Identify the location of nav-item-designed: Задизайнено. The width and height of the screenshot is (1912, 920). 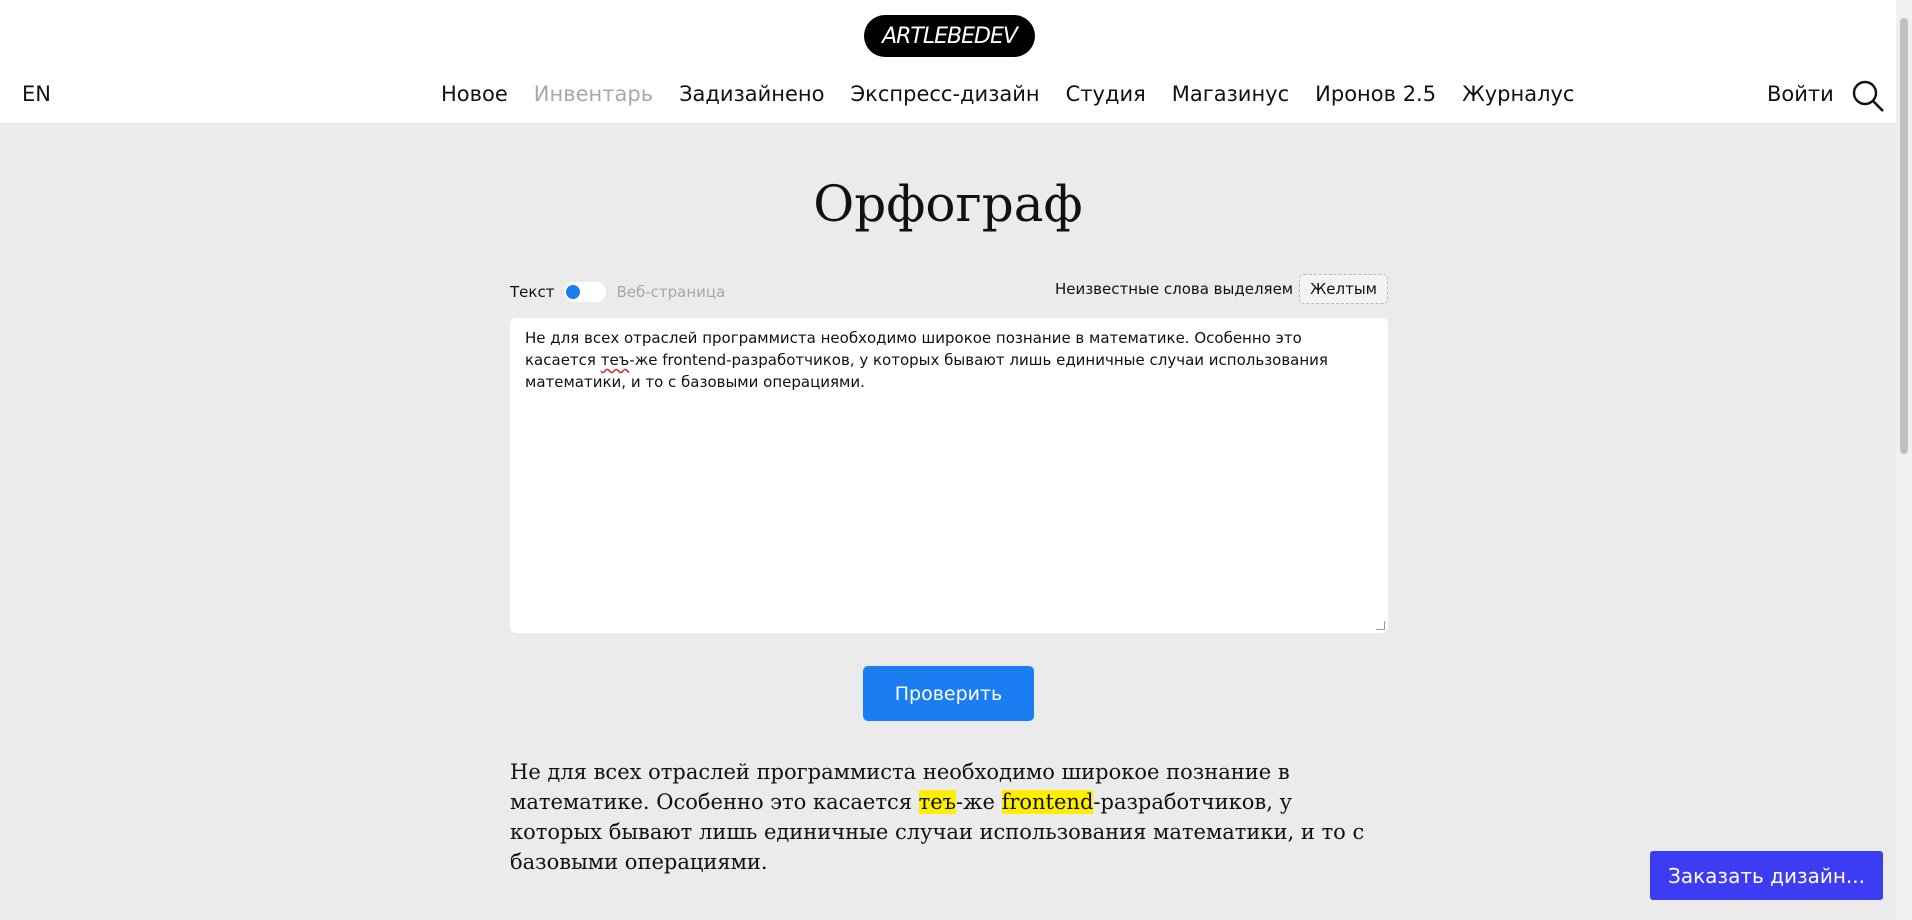
(751, 94).